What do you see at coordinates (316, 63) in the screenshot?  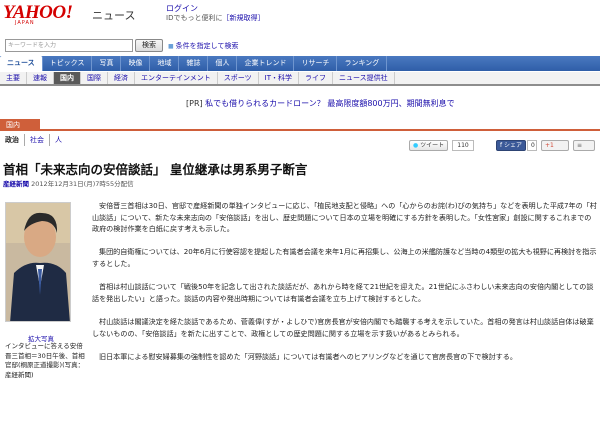 I see `tab-research: リサーチ` at bounding box center [316, 63].